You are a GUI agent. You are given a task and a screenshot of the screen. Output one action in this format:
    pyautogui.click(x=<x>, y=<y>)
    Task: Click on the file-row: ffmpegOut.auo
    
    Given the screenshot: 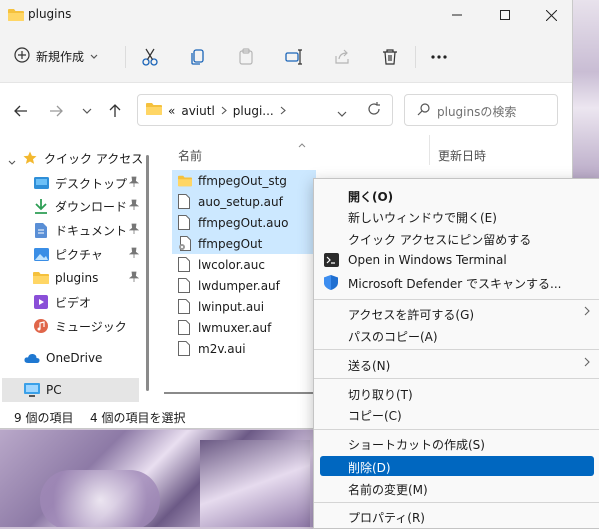 What is the action you would take?
    pyautogui.click(x=244, y=222)
    